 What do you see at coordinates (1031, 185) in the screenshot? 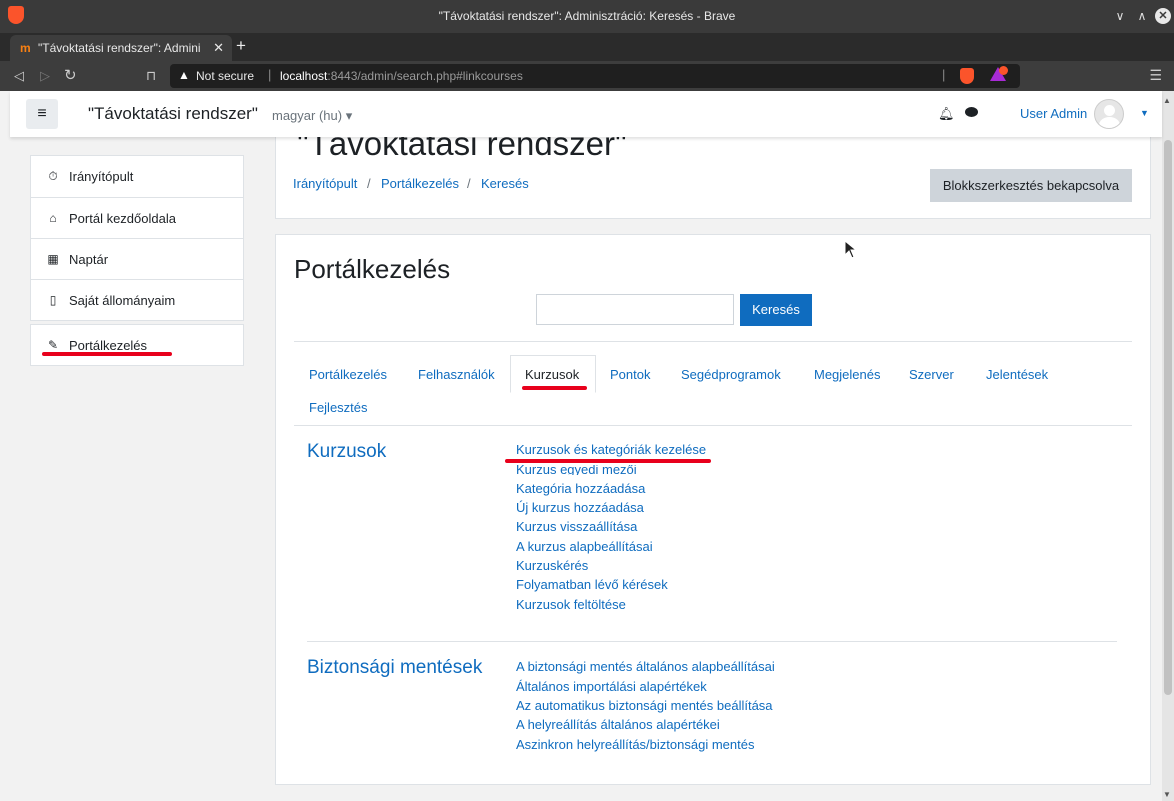
I see `blocks-editing-button: Blokkszerkesztés bekapcsolva` at bounding box center [1031, 185].